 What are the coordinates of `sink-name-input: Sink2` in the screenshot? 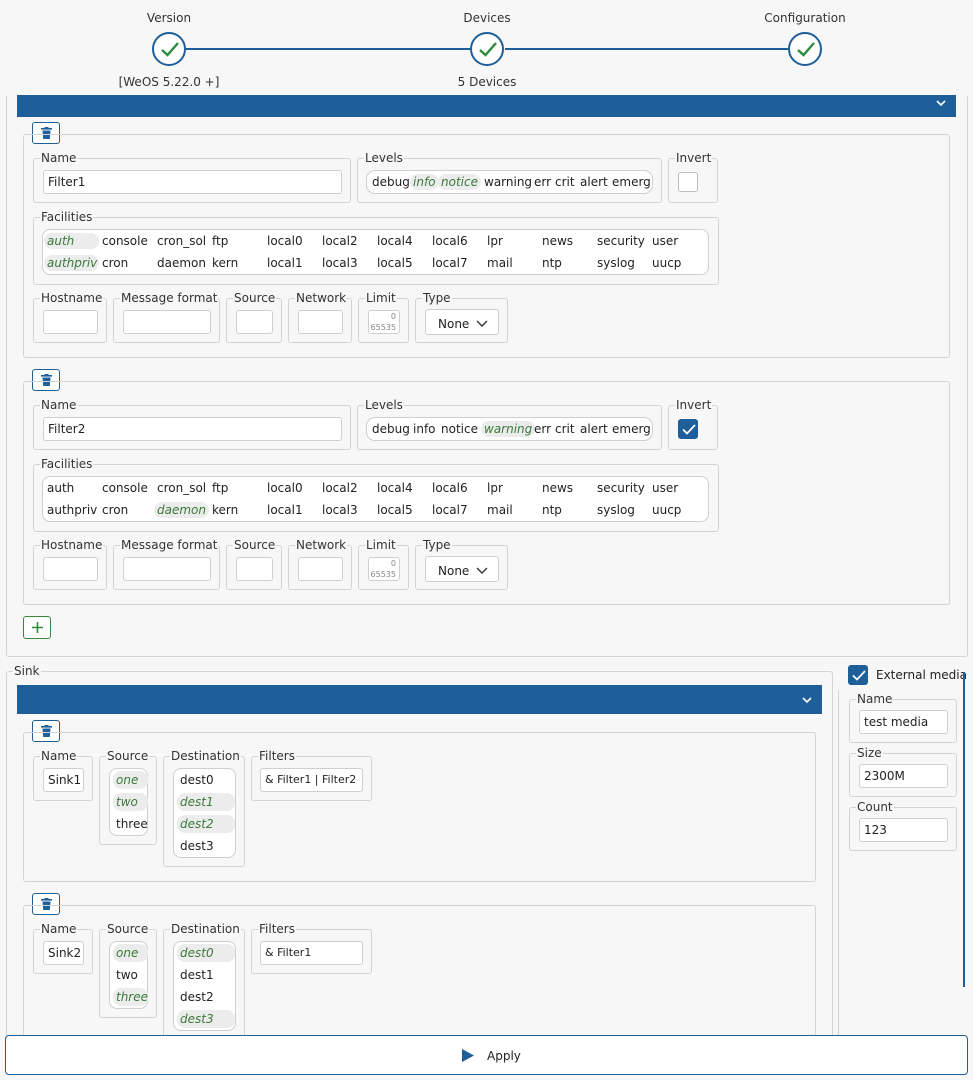 It's located at (63, 953).